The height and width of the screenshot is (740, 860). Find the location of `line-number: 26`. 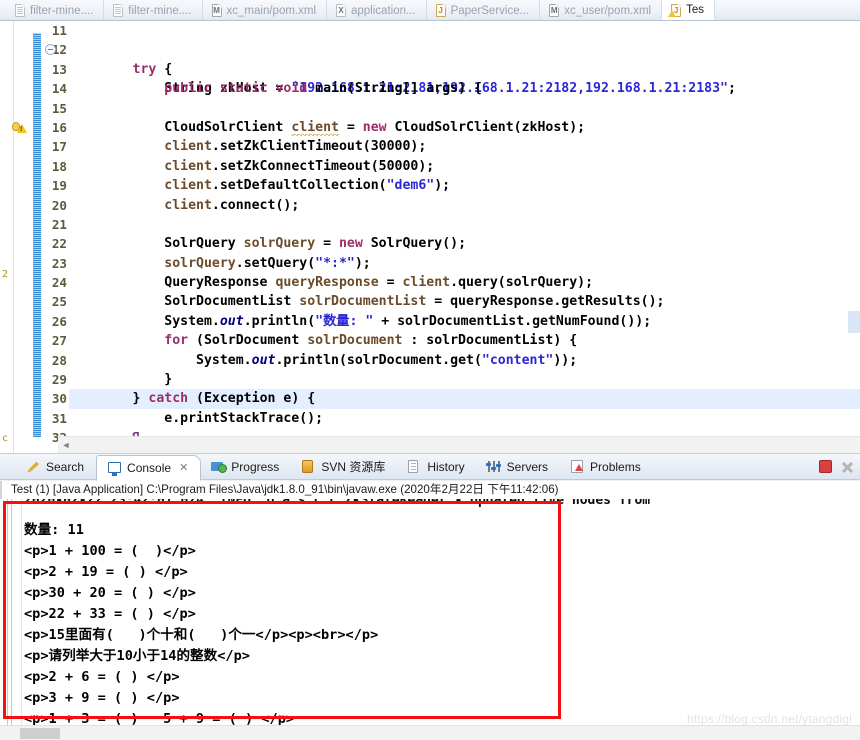

line-number: 26 is located at coordinates (59, 321).